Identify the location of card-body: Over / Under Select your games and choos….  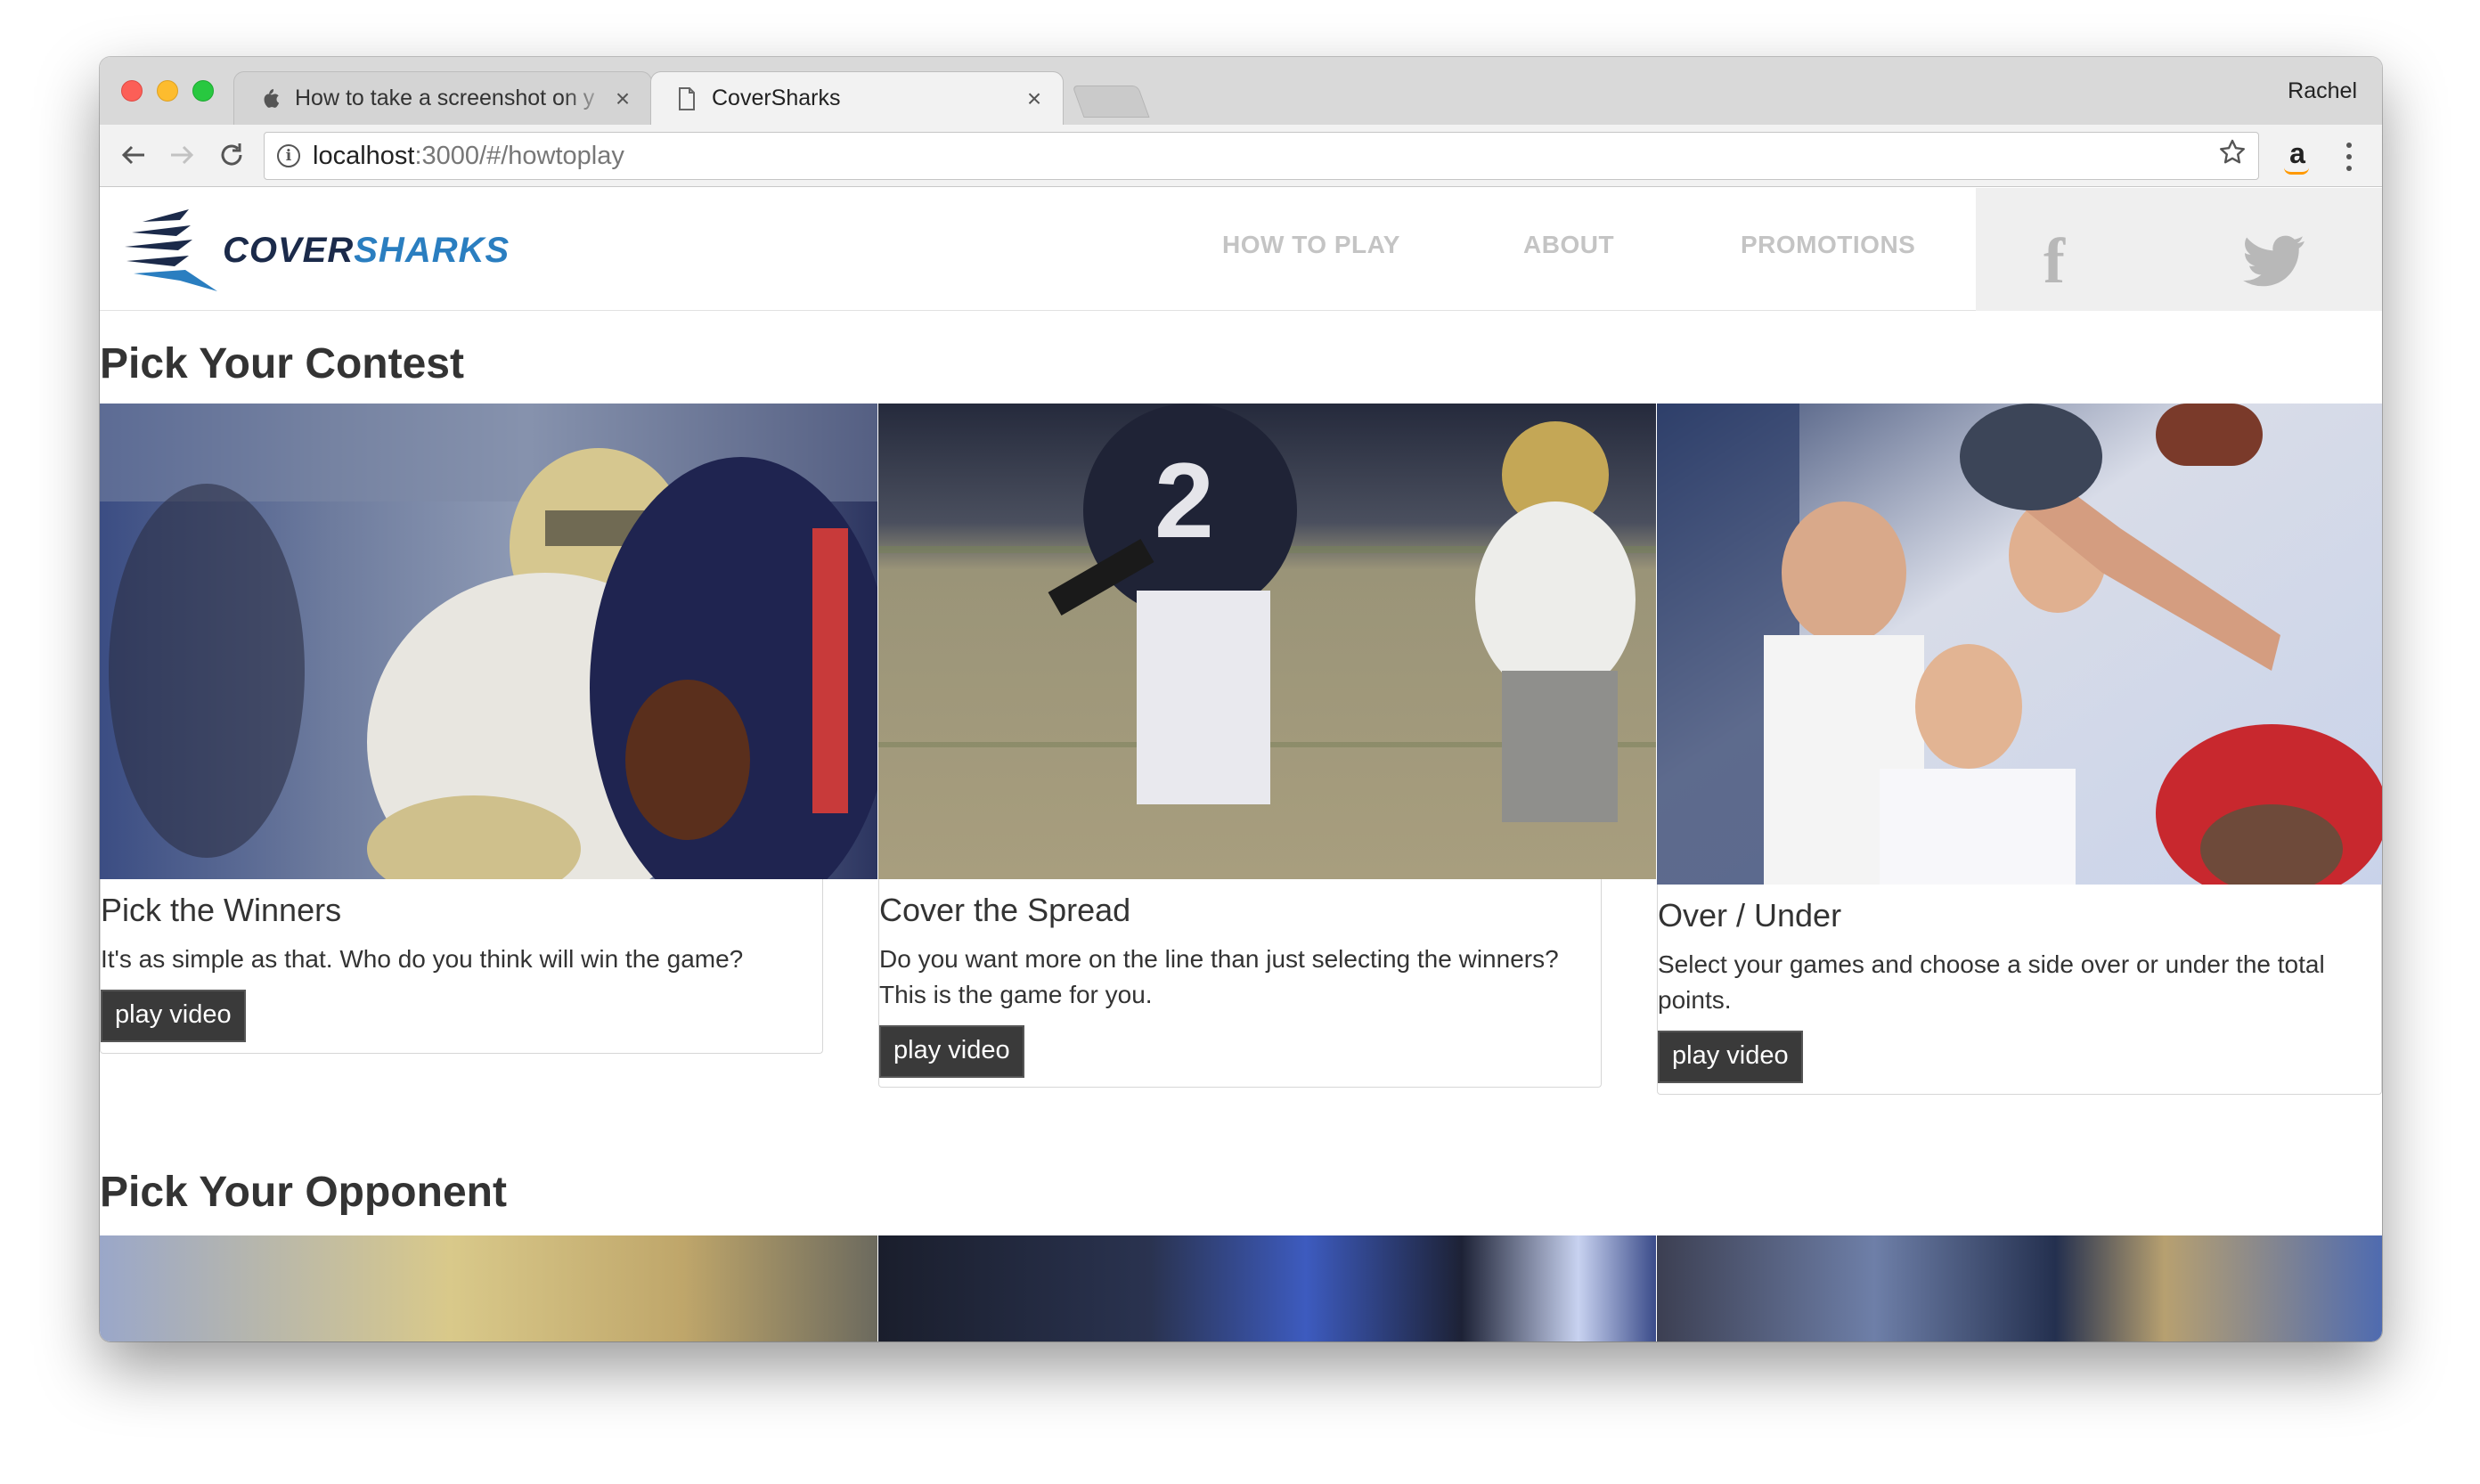
(2019, 990).